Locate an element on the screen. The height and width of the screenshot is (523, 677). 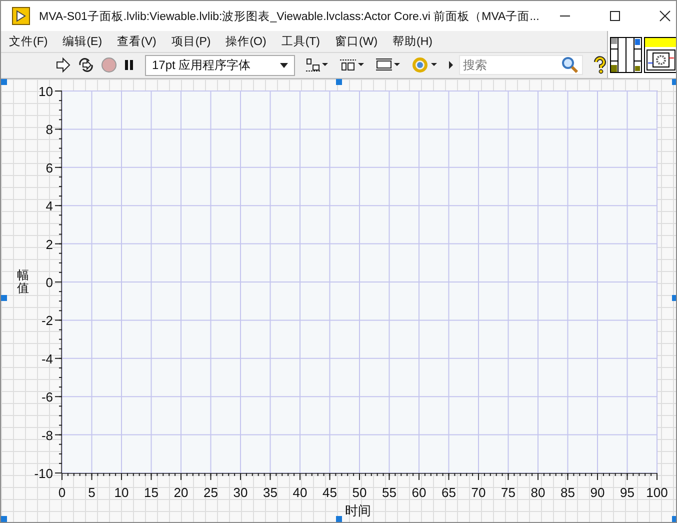
y-tick-label: -2 is located at coordinates (47, 320).